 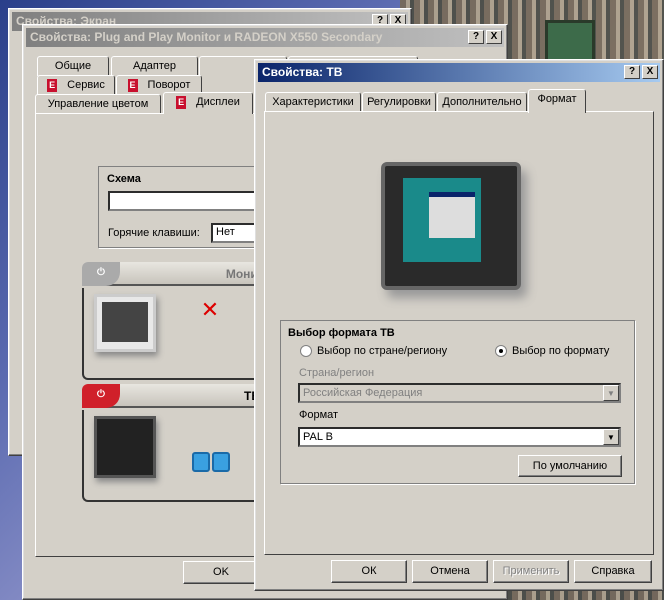 What do you see at coordinates (169, 85) in the screenshot?
I see `tab-label: Поворот` at bounding box center [169, 85].